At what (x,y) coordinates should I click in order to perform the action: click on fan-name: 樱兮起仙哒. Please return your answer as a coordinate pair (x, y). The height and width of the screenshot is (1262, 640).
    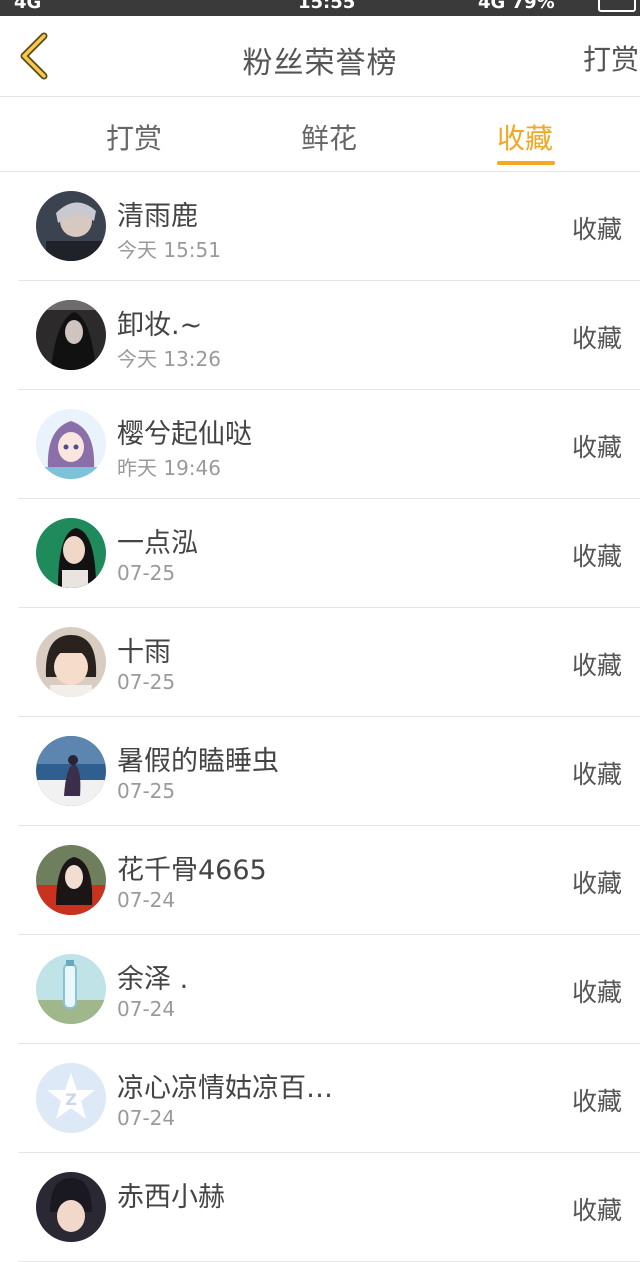
    Looking at the image, I should click on (184, 434).